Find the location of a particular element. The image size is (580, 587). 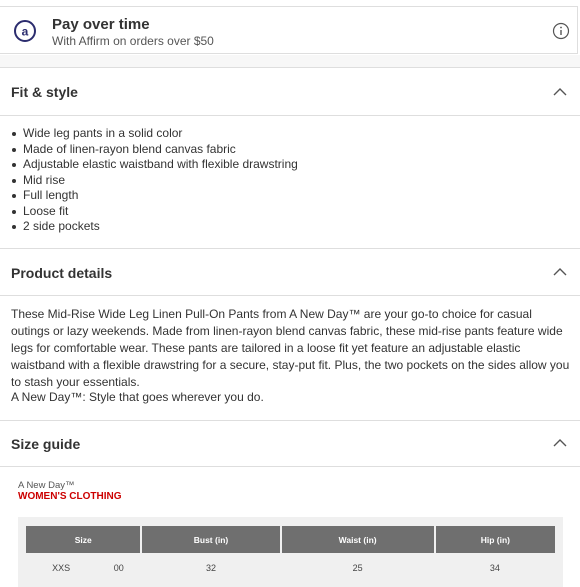

affirm-logo-icon: a is located at coordinates (25, 31).